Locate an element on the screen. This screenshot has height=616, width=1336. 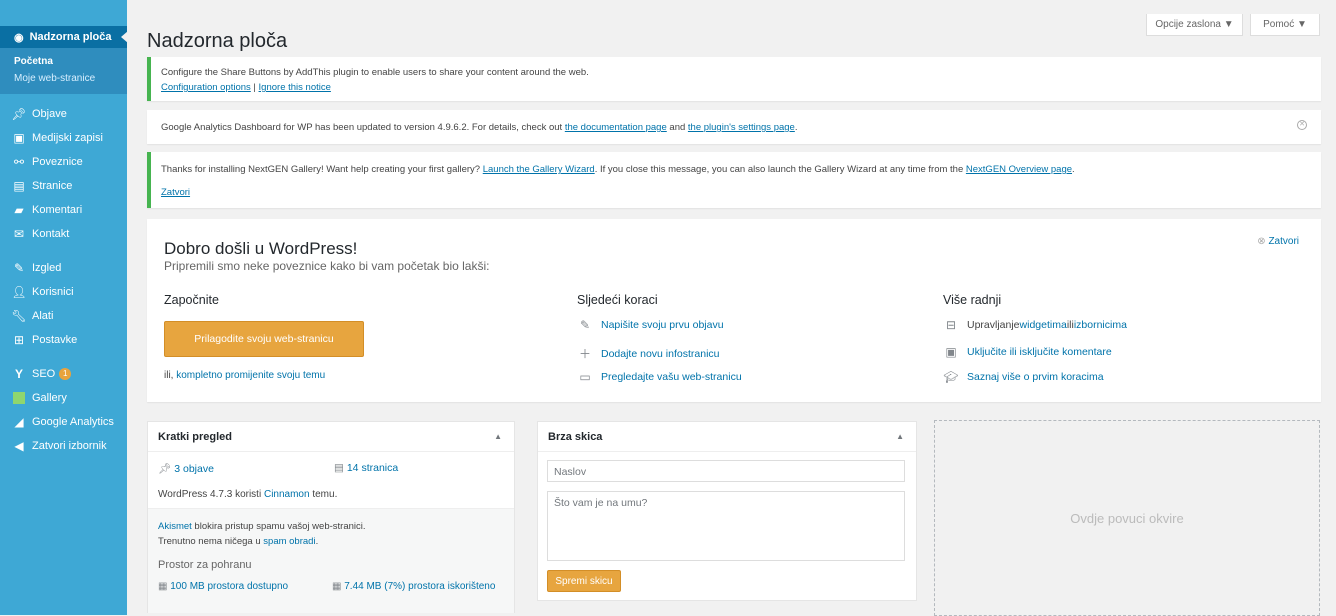
monitor-icon: ▭ is located at coordinates (585, 377).